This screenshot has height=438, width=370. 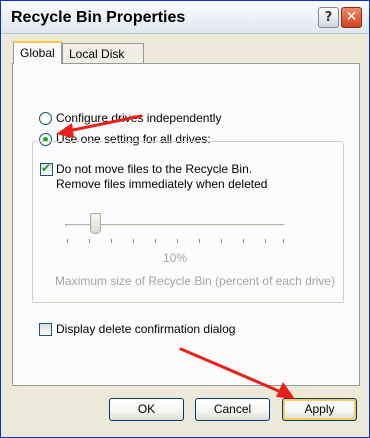 What do you see at coordinates (103, 59) in the screenshot?
I see `tab-local-disk: Local Disk (C:)` at bounding box center [103, 59].